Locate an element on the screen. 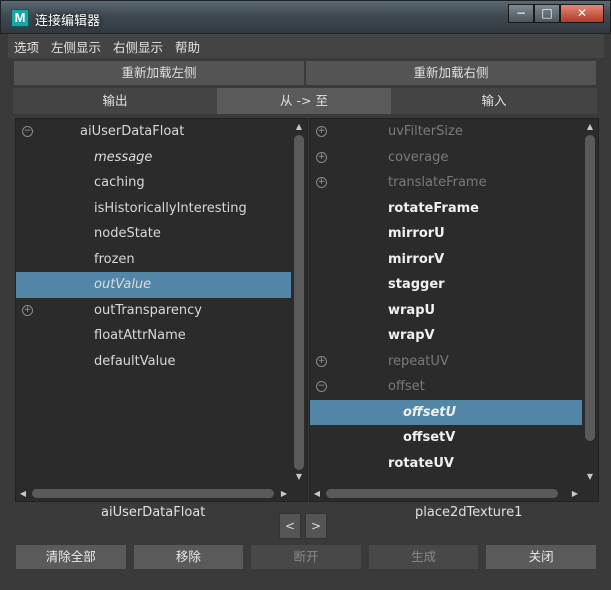  attribute-label: uvFilterSize is located at coordinates (425, 131).